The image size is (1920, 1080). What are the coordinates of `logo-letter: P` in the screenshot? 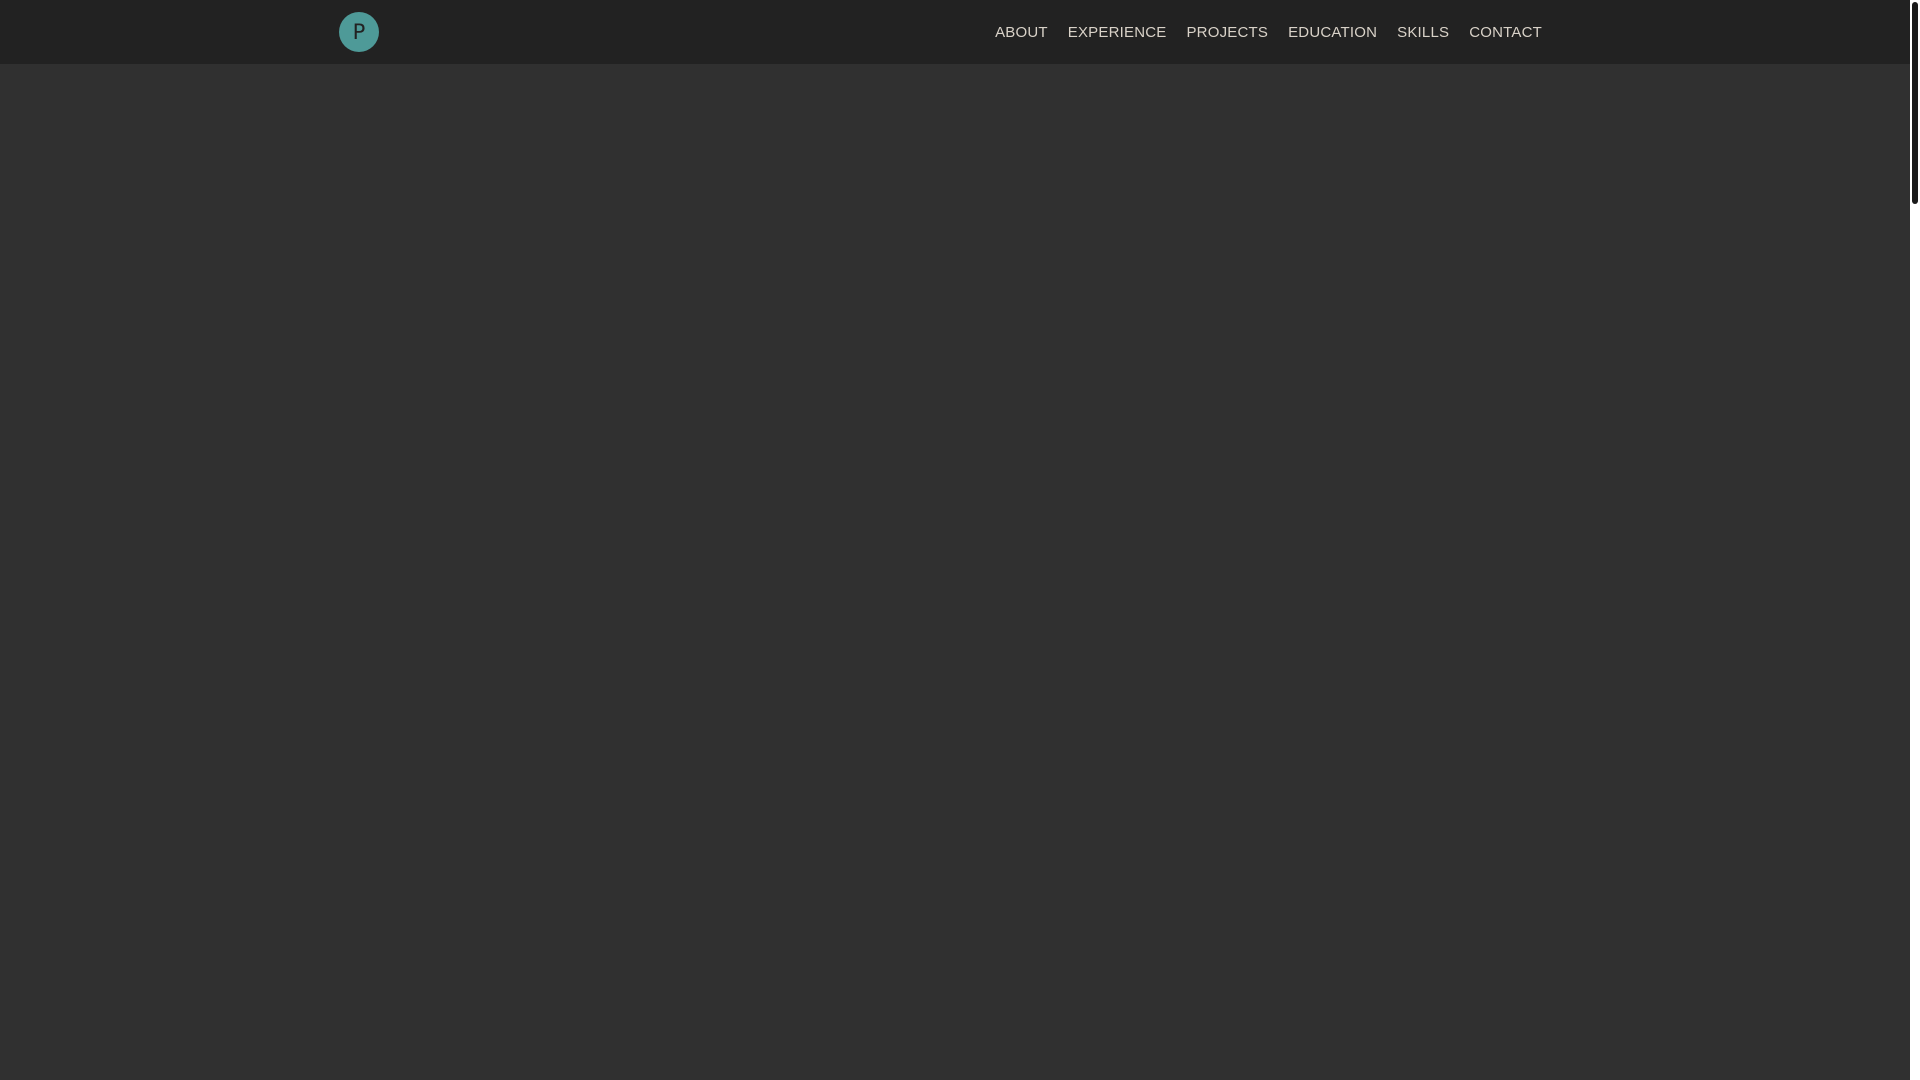 It's located at (359, 31).